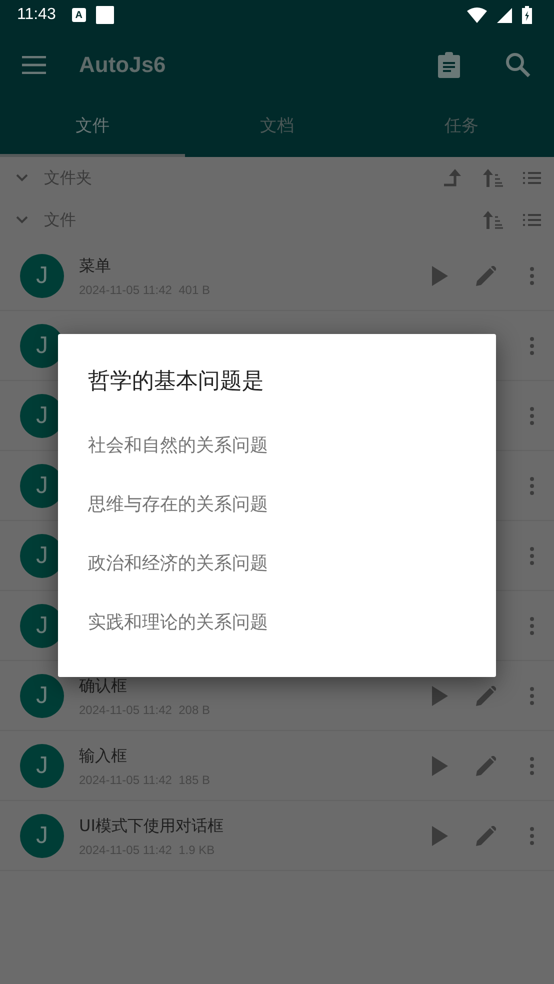  Describe the element at coordinates (178, 563) in the screenshot. I see `dialog-option: 政治和经济的关系问题` at that location.